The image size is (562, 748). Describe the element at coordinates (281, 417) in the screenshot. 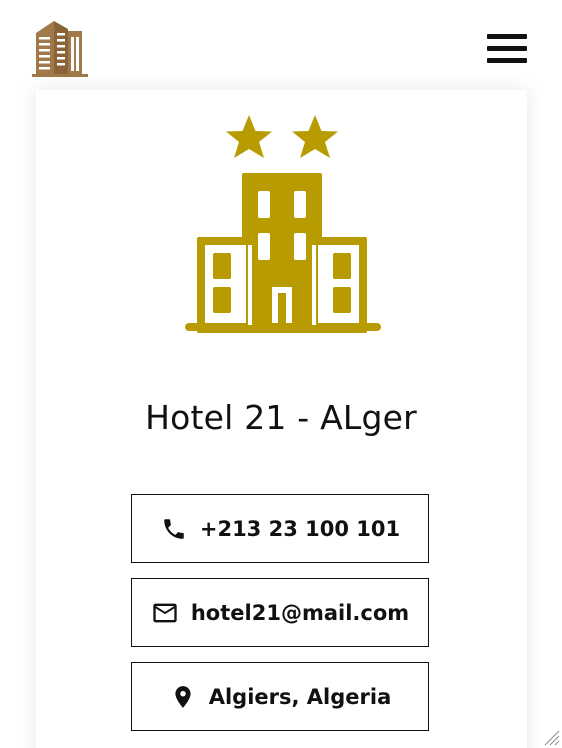

I see `hotel-name-heading: Hotel 21 - ALger` at that location.